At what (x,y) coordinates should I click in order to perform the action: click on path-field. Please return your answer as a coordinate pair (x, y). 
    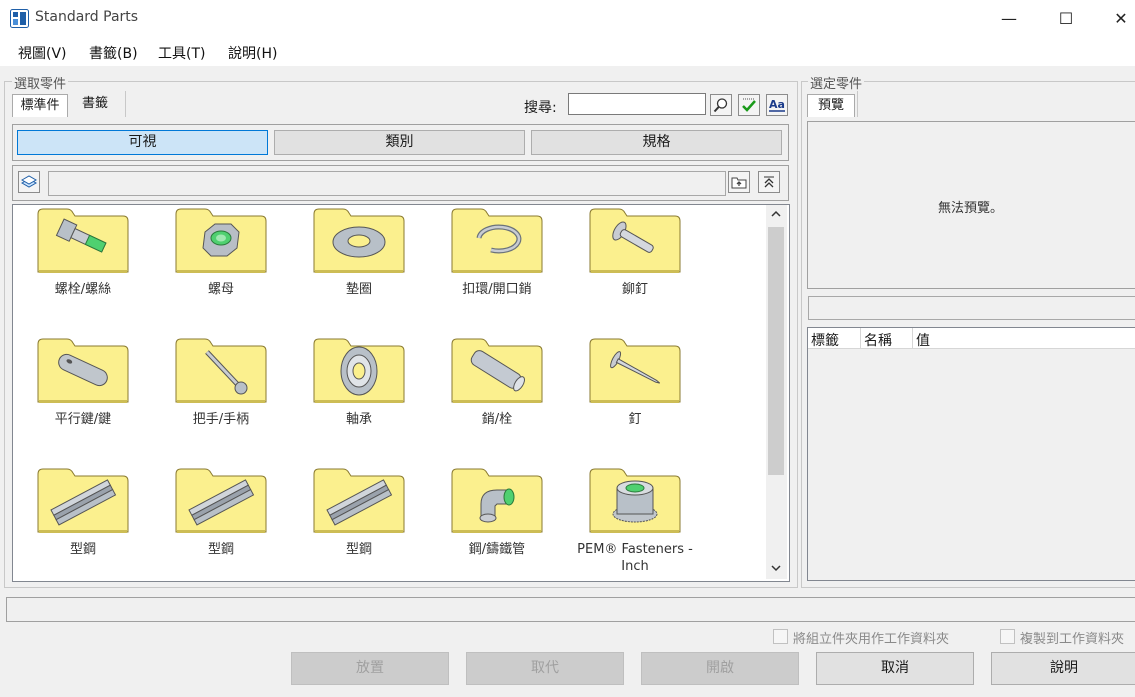
    Looking at the image, I should click on (387, 183).